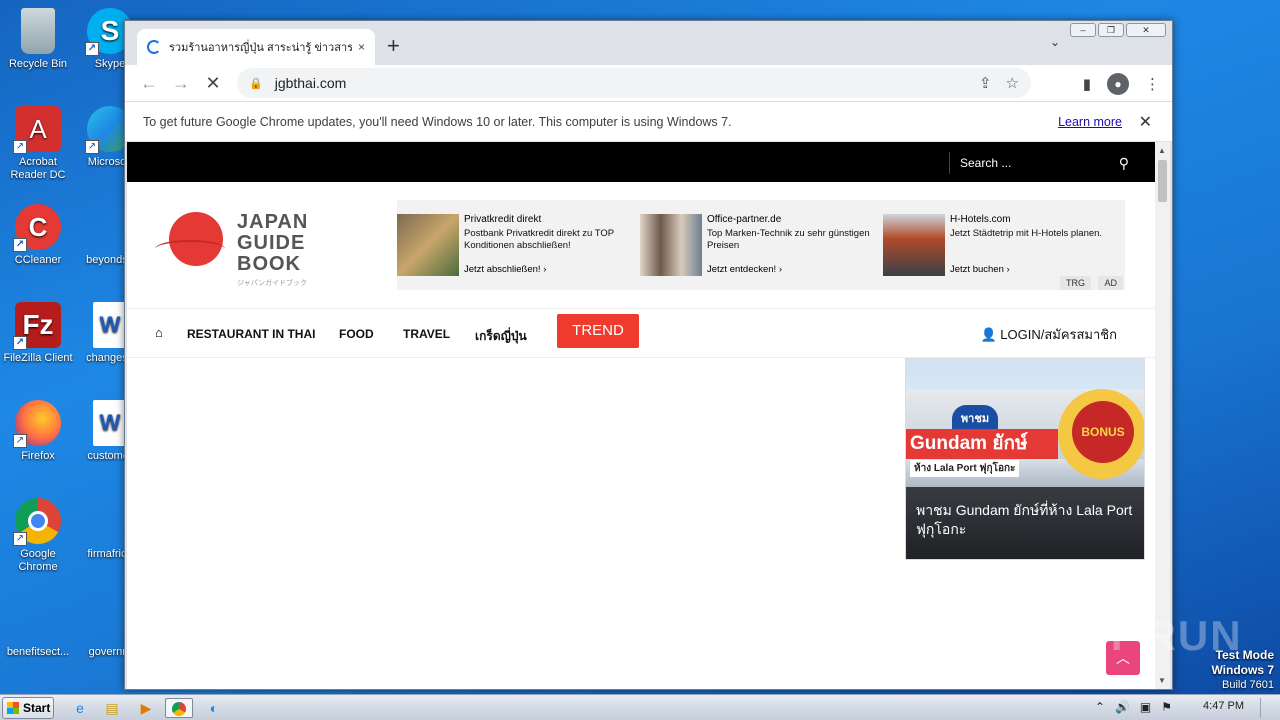  Describe the element at coordinates (213, 83) in the screenshot. I see `stop-loading-icon: ✕` at that location.